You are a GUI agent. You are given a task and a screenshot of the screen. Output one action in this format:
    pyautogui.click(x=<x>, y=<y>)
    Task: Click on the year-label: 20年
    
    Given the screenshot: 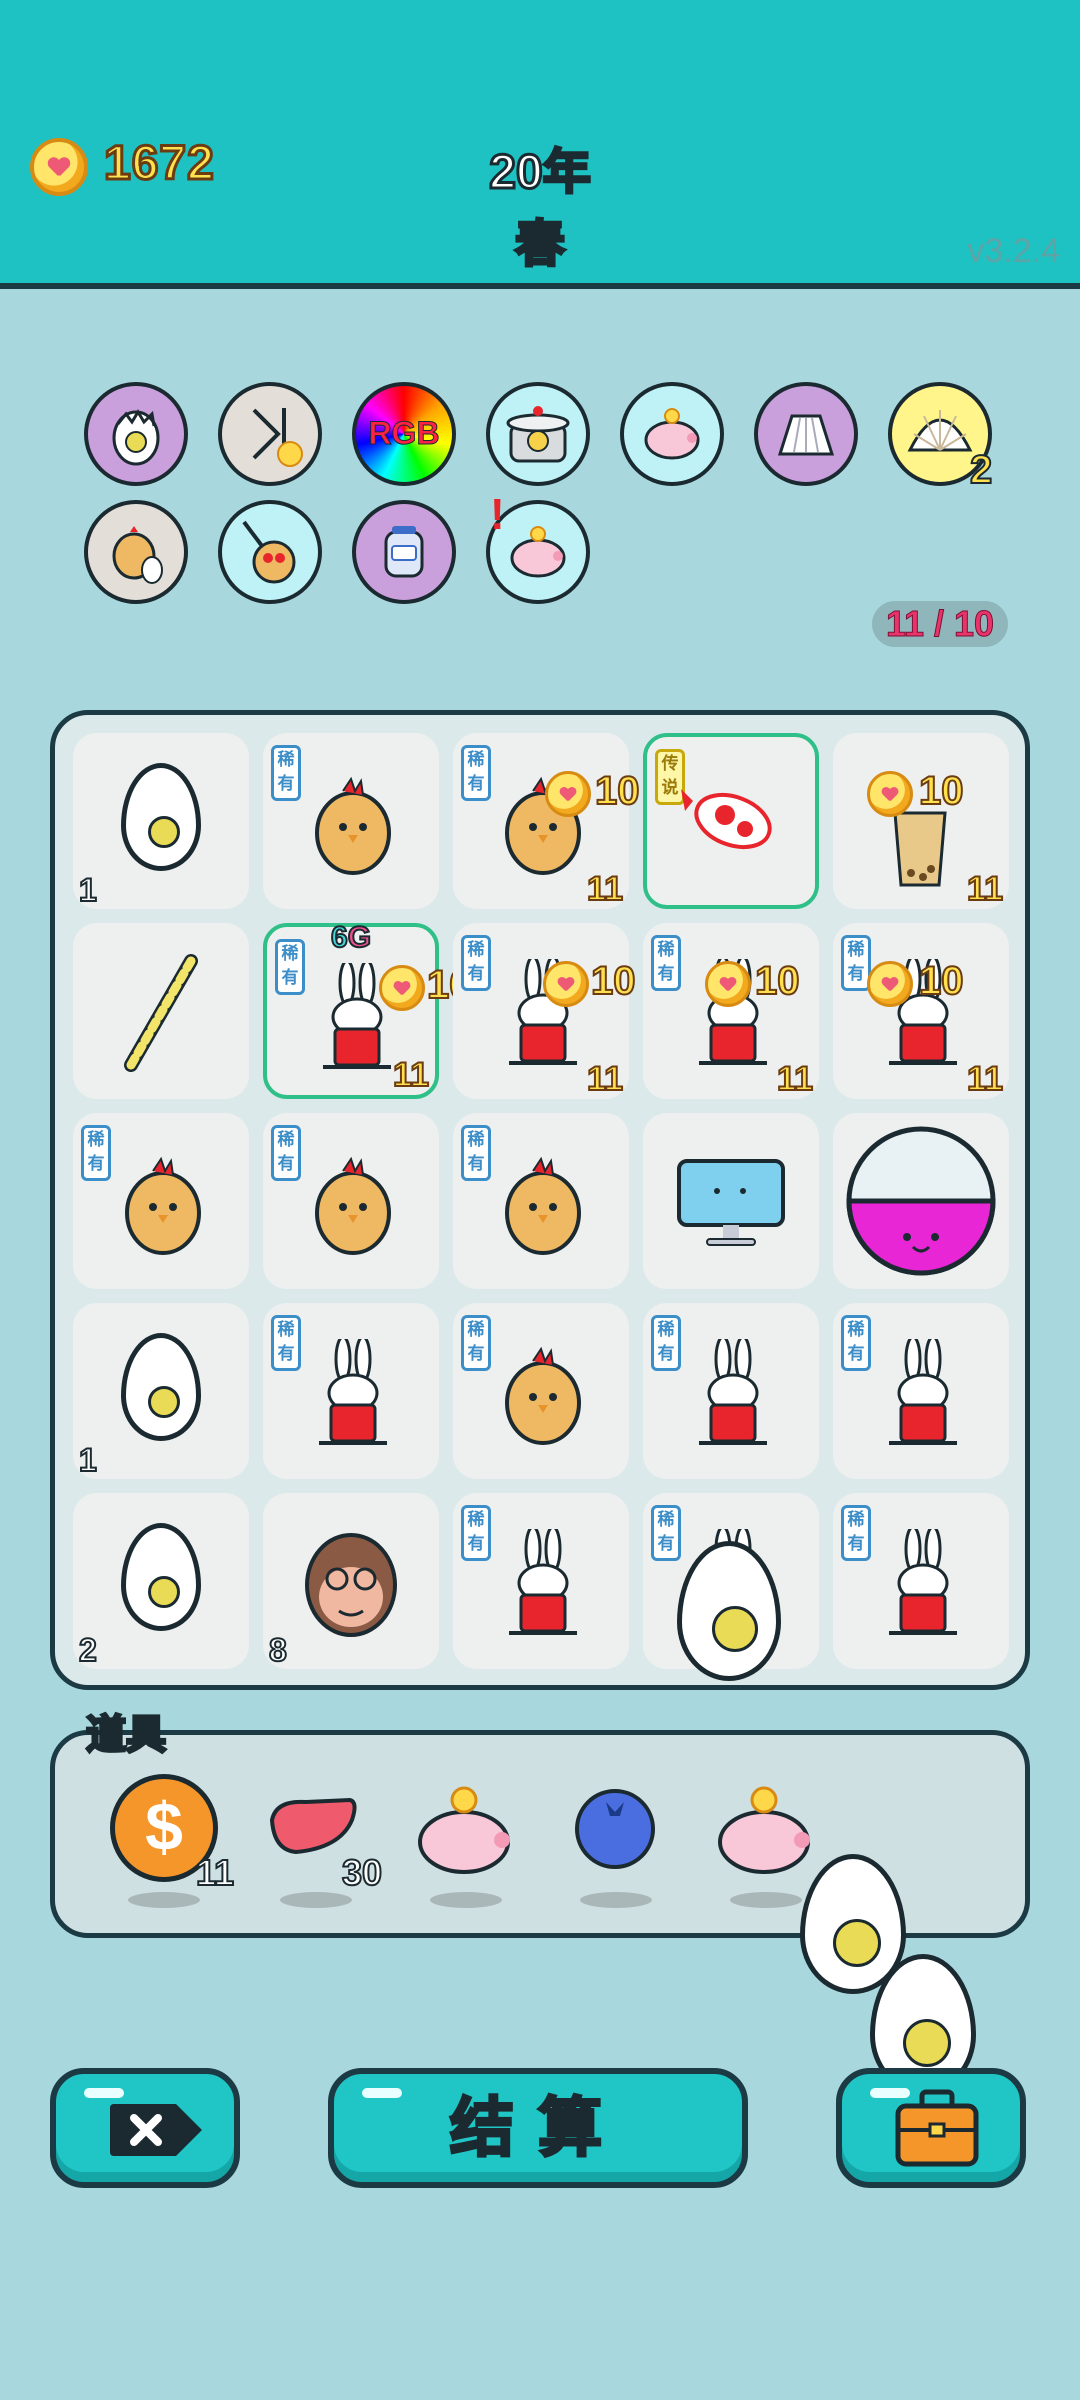 What is the action you would take?
    pyautogui.click(x=540, y=173)
    